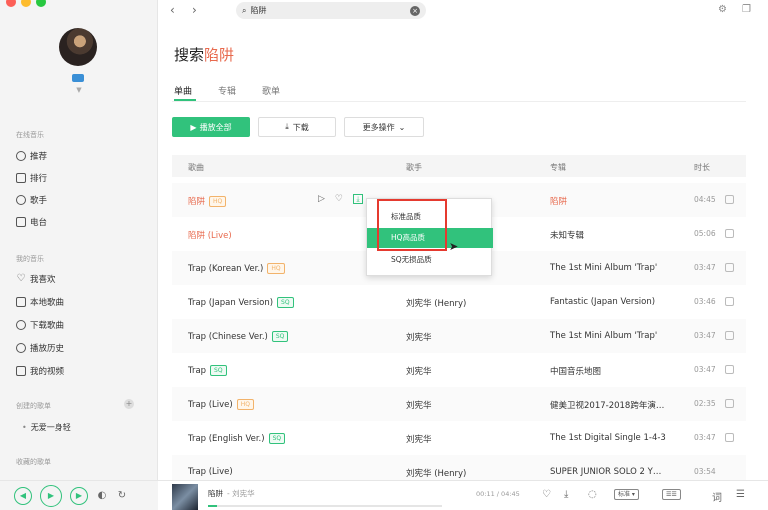 Image resolution: width=768 pixels, height=510 pixels. Describe the element at coordinates (717, 496) in the screenshot. I see `lyrics-button: 词` at that location.